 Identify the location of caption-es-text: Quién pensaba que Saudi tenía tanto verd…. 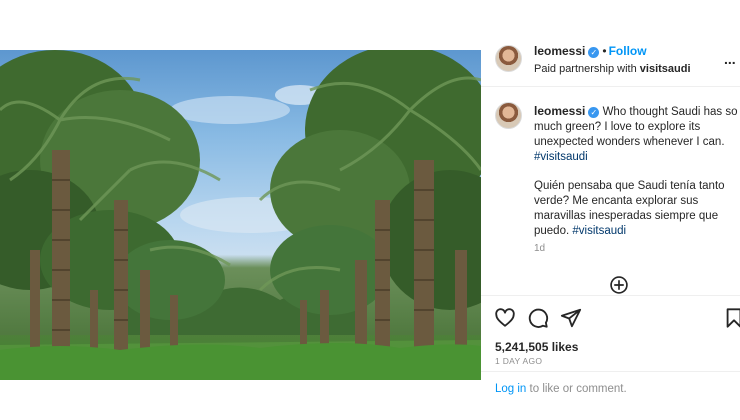
(629, 208).